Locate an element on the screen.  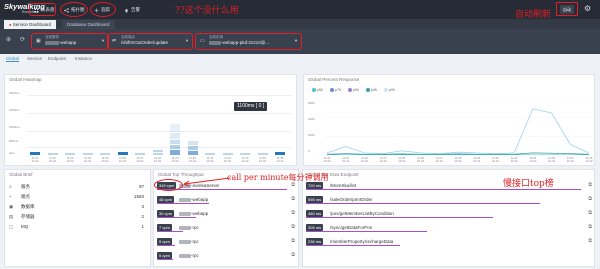
nav-trace-button: 追踪 is located at coordinates (101, 10).